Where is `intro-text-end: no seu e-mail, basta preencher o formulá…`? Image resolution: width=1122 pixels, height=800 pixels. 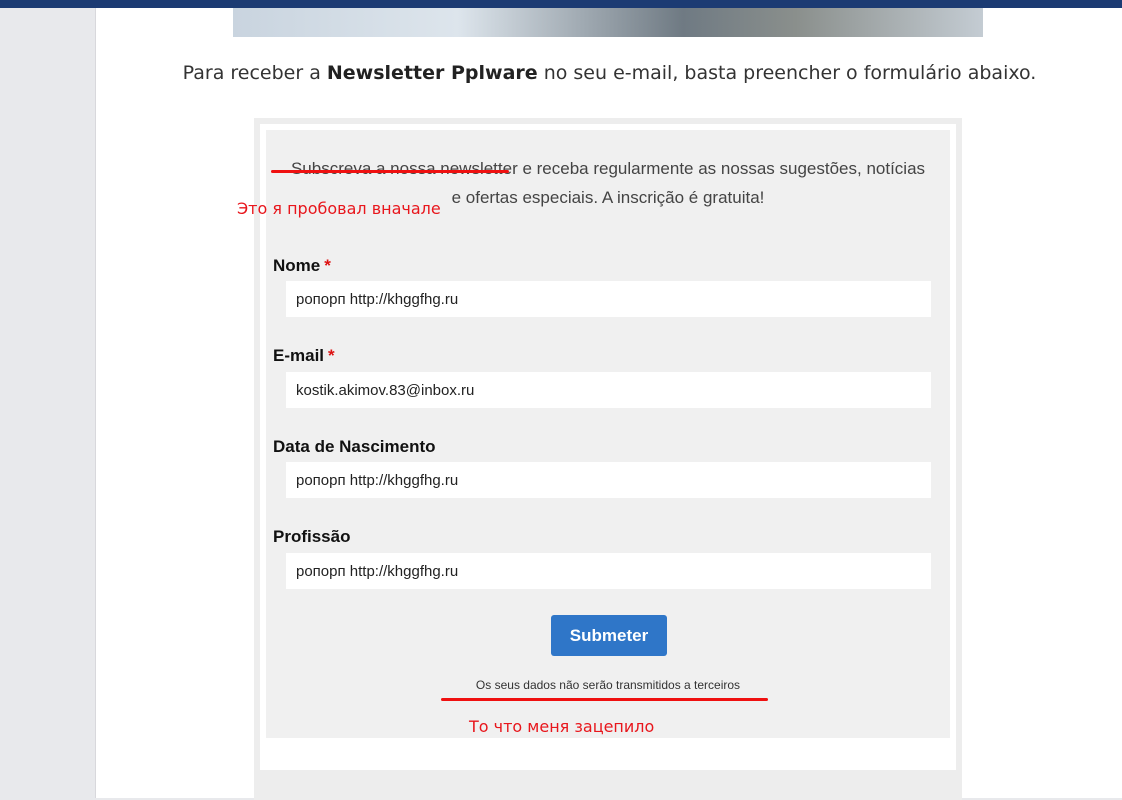 intro-text-end: no seu e-mail, basta preencher o formulá… is located at coordinates (787, 73).